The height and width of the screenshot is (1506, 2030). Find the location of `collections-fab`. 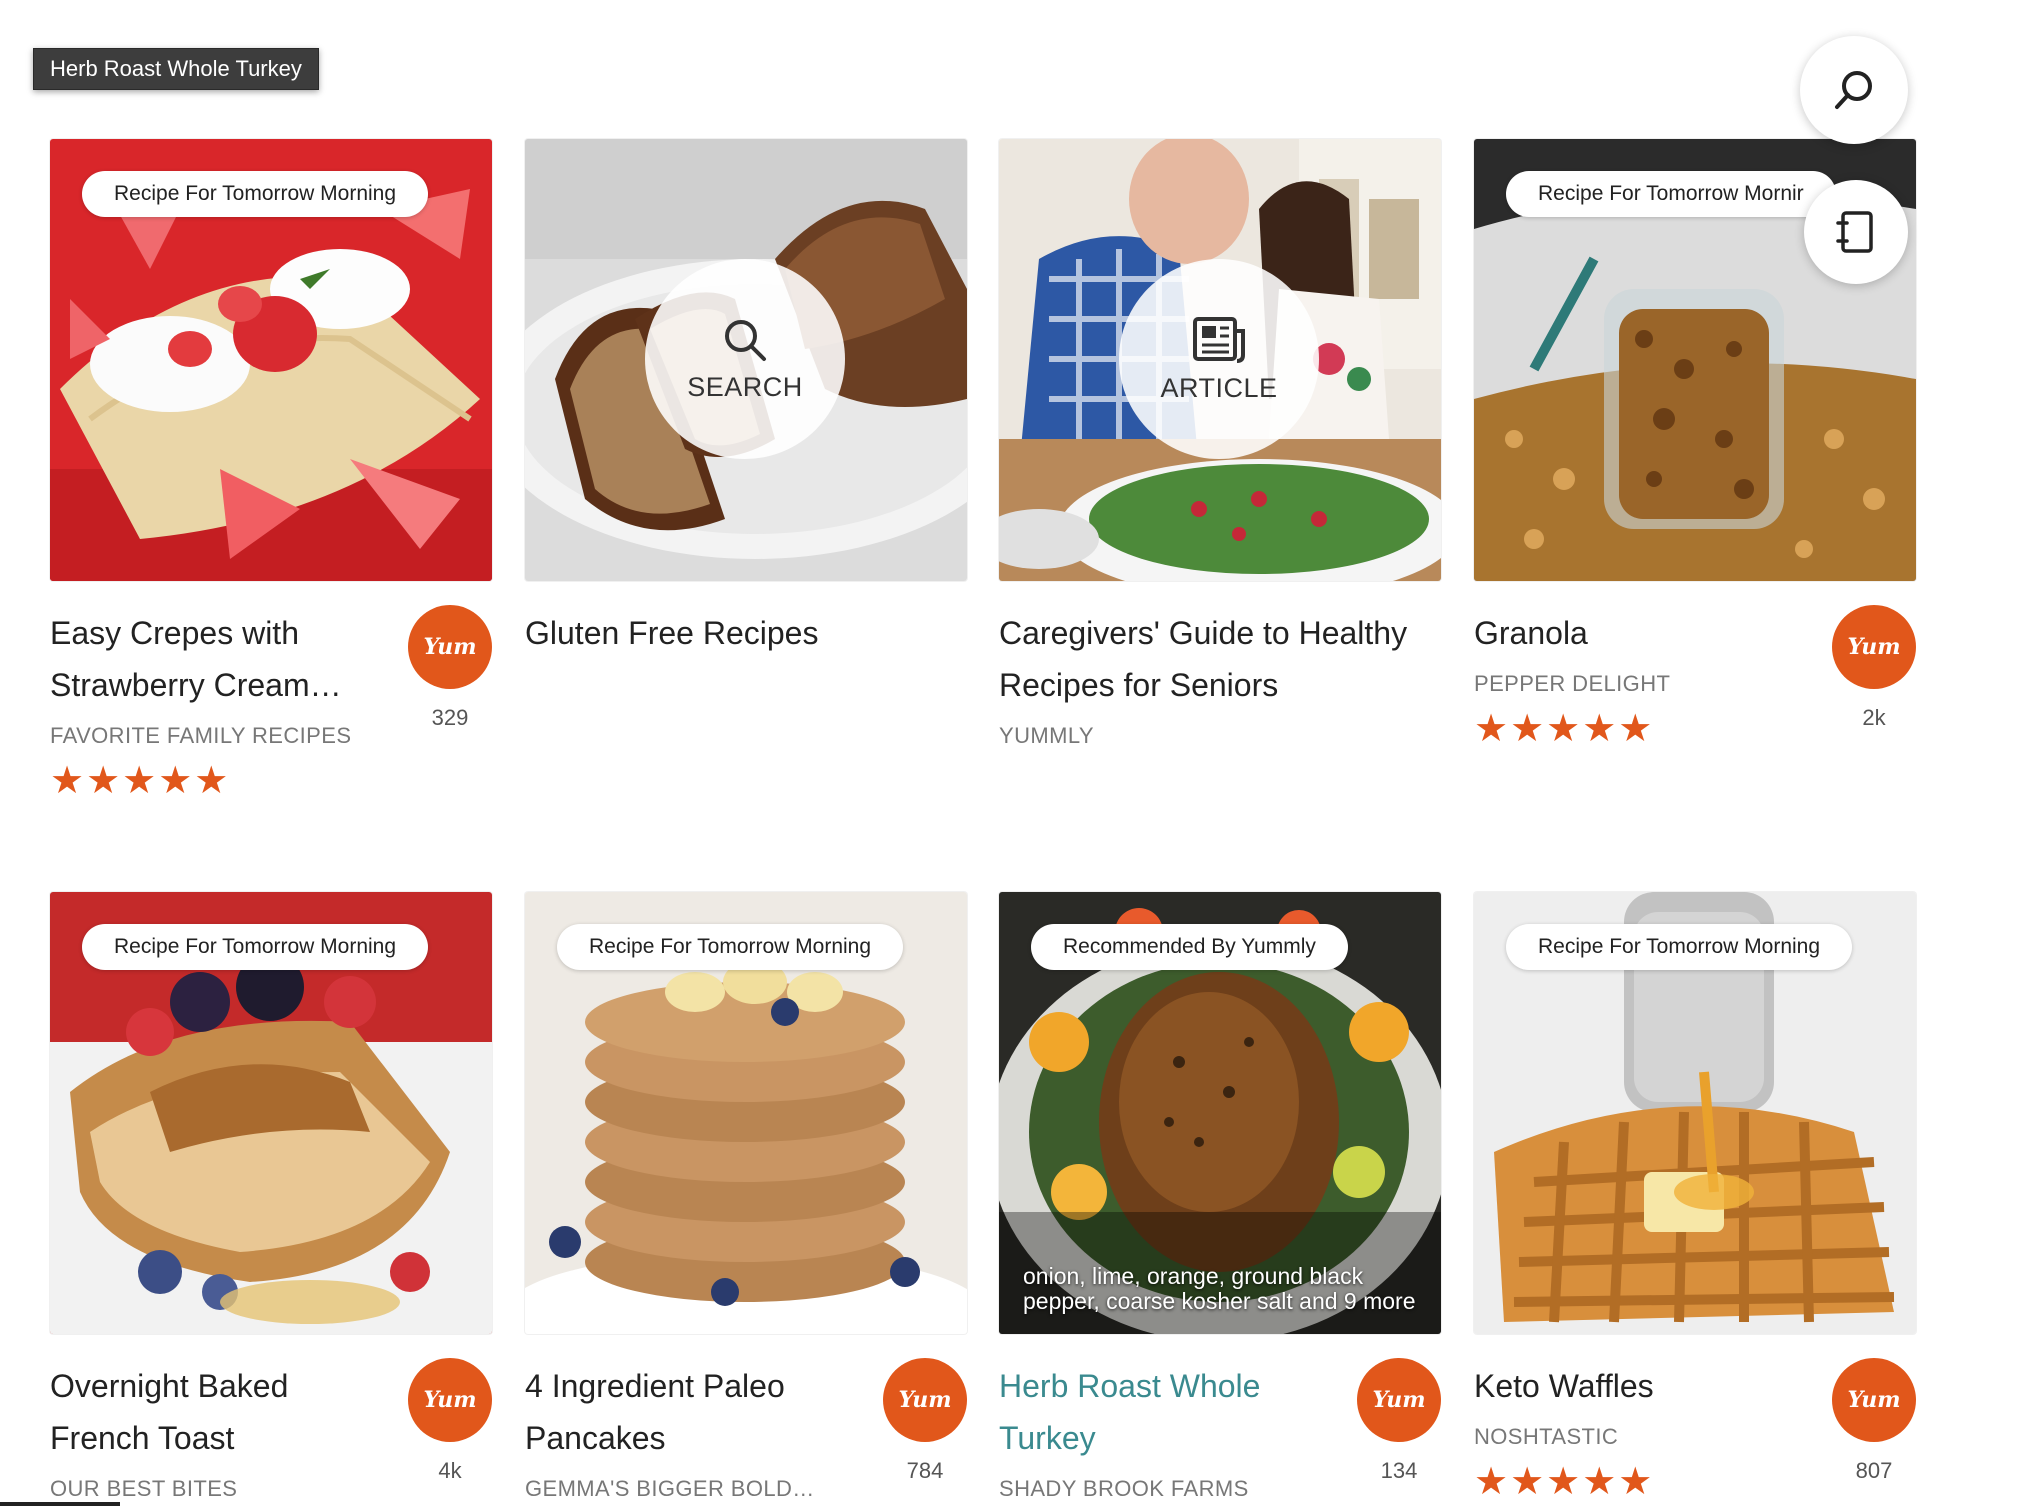

collections-fab is located at coordinates (1856, 232).